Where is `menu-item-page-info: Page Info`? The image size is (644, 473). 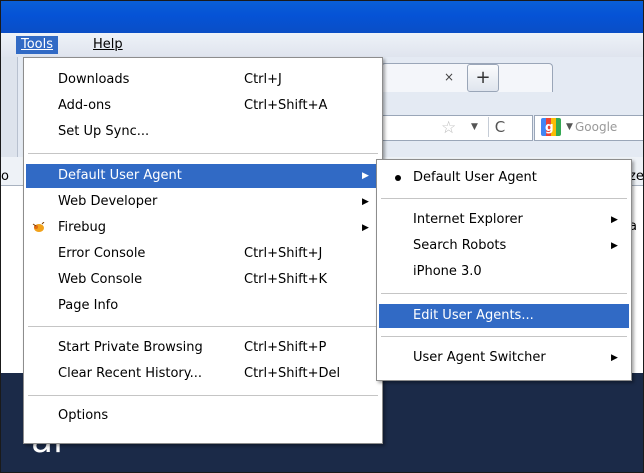 menu-item-page-info: Page Info is located at coordinates (203, 306).